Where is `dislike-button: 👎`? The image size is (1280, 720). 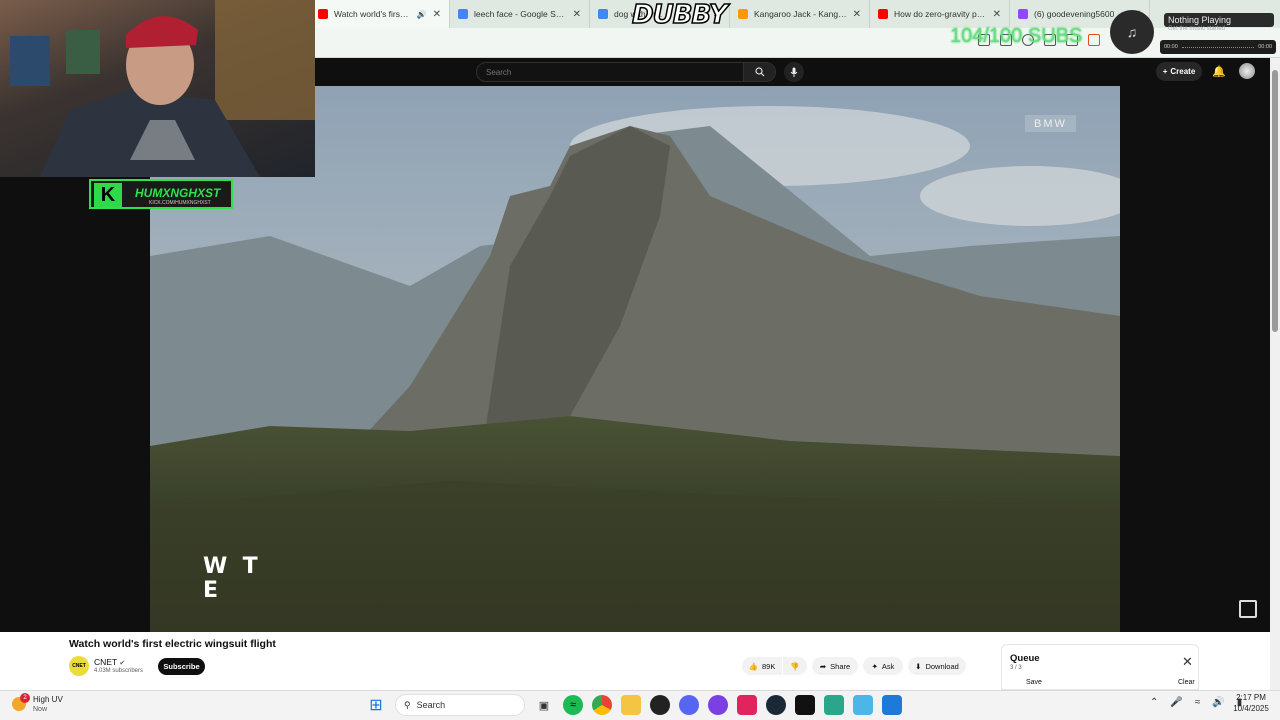 dislike-button: 👎 is located at coordinates (795, 666).